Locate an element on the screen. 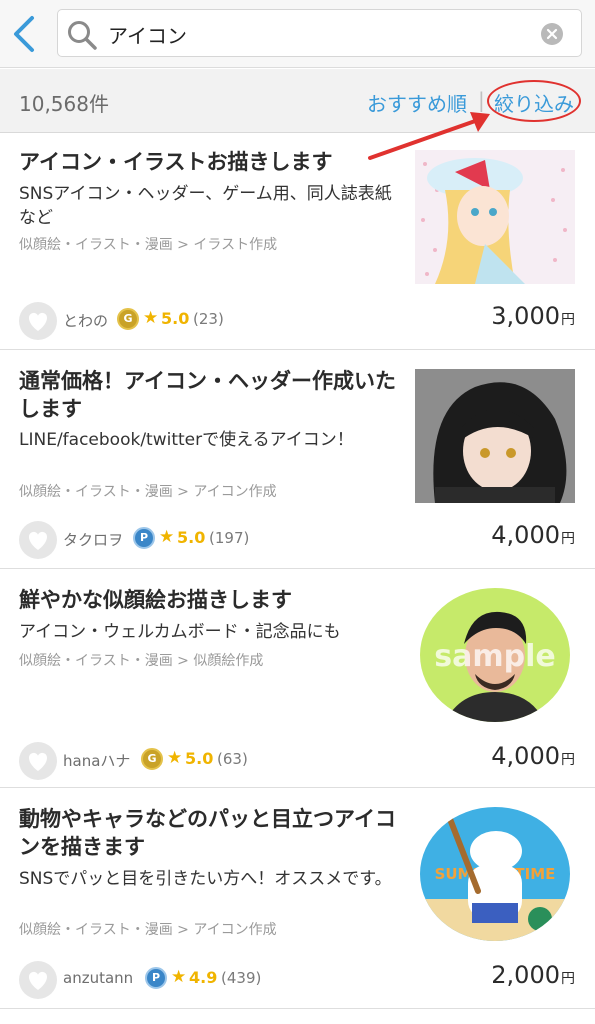 The width and height of the screenshot is (595, 1024). clear-icon is located at coordinates (552, 34).